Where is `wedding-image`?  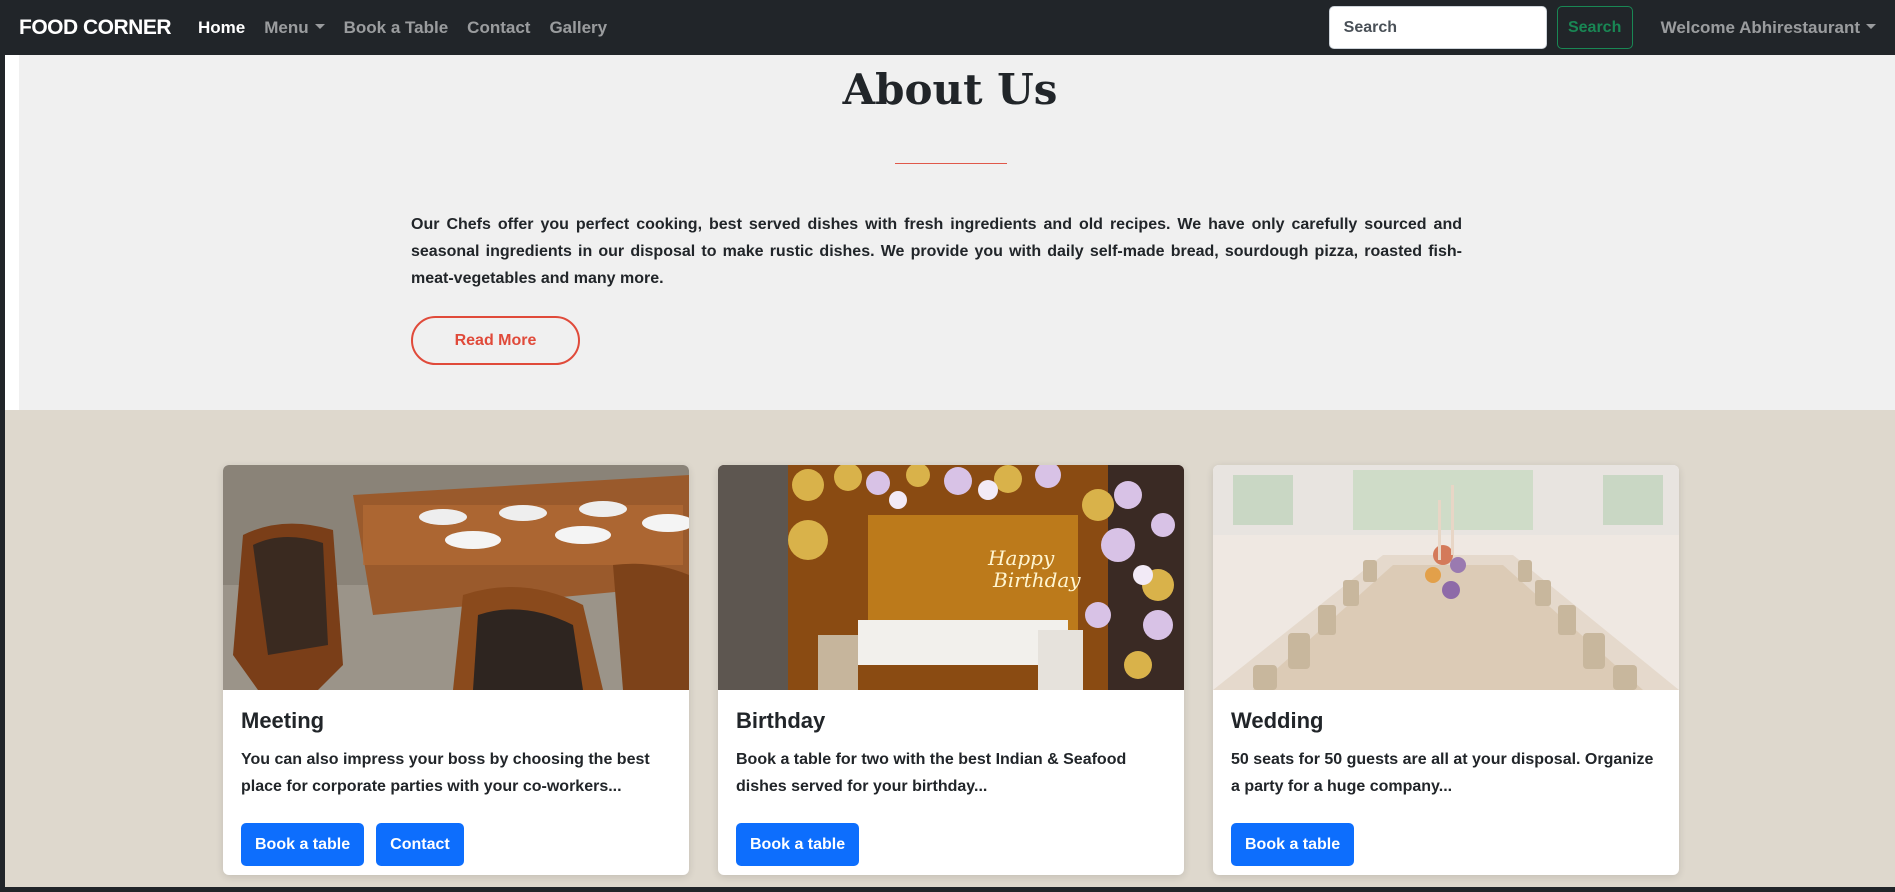 wedding-image is located at coordinates (1446, 577).